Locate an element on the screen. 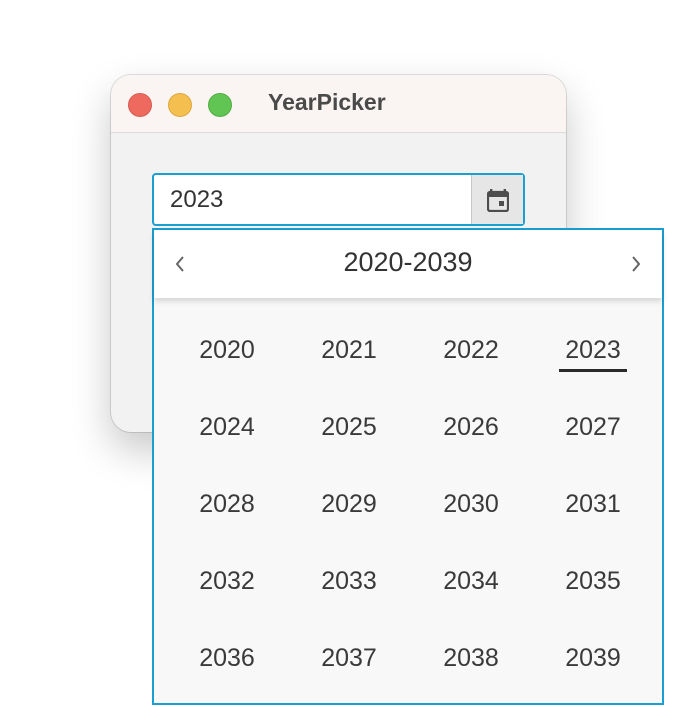  chevron-right-icon is located at coordinates (636, 264).